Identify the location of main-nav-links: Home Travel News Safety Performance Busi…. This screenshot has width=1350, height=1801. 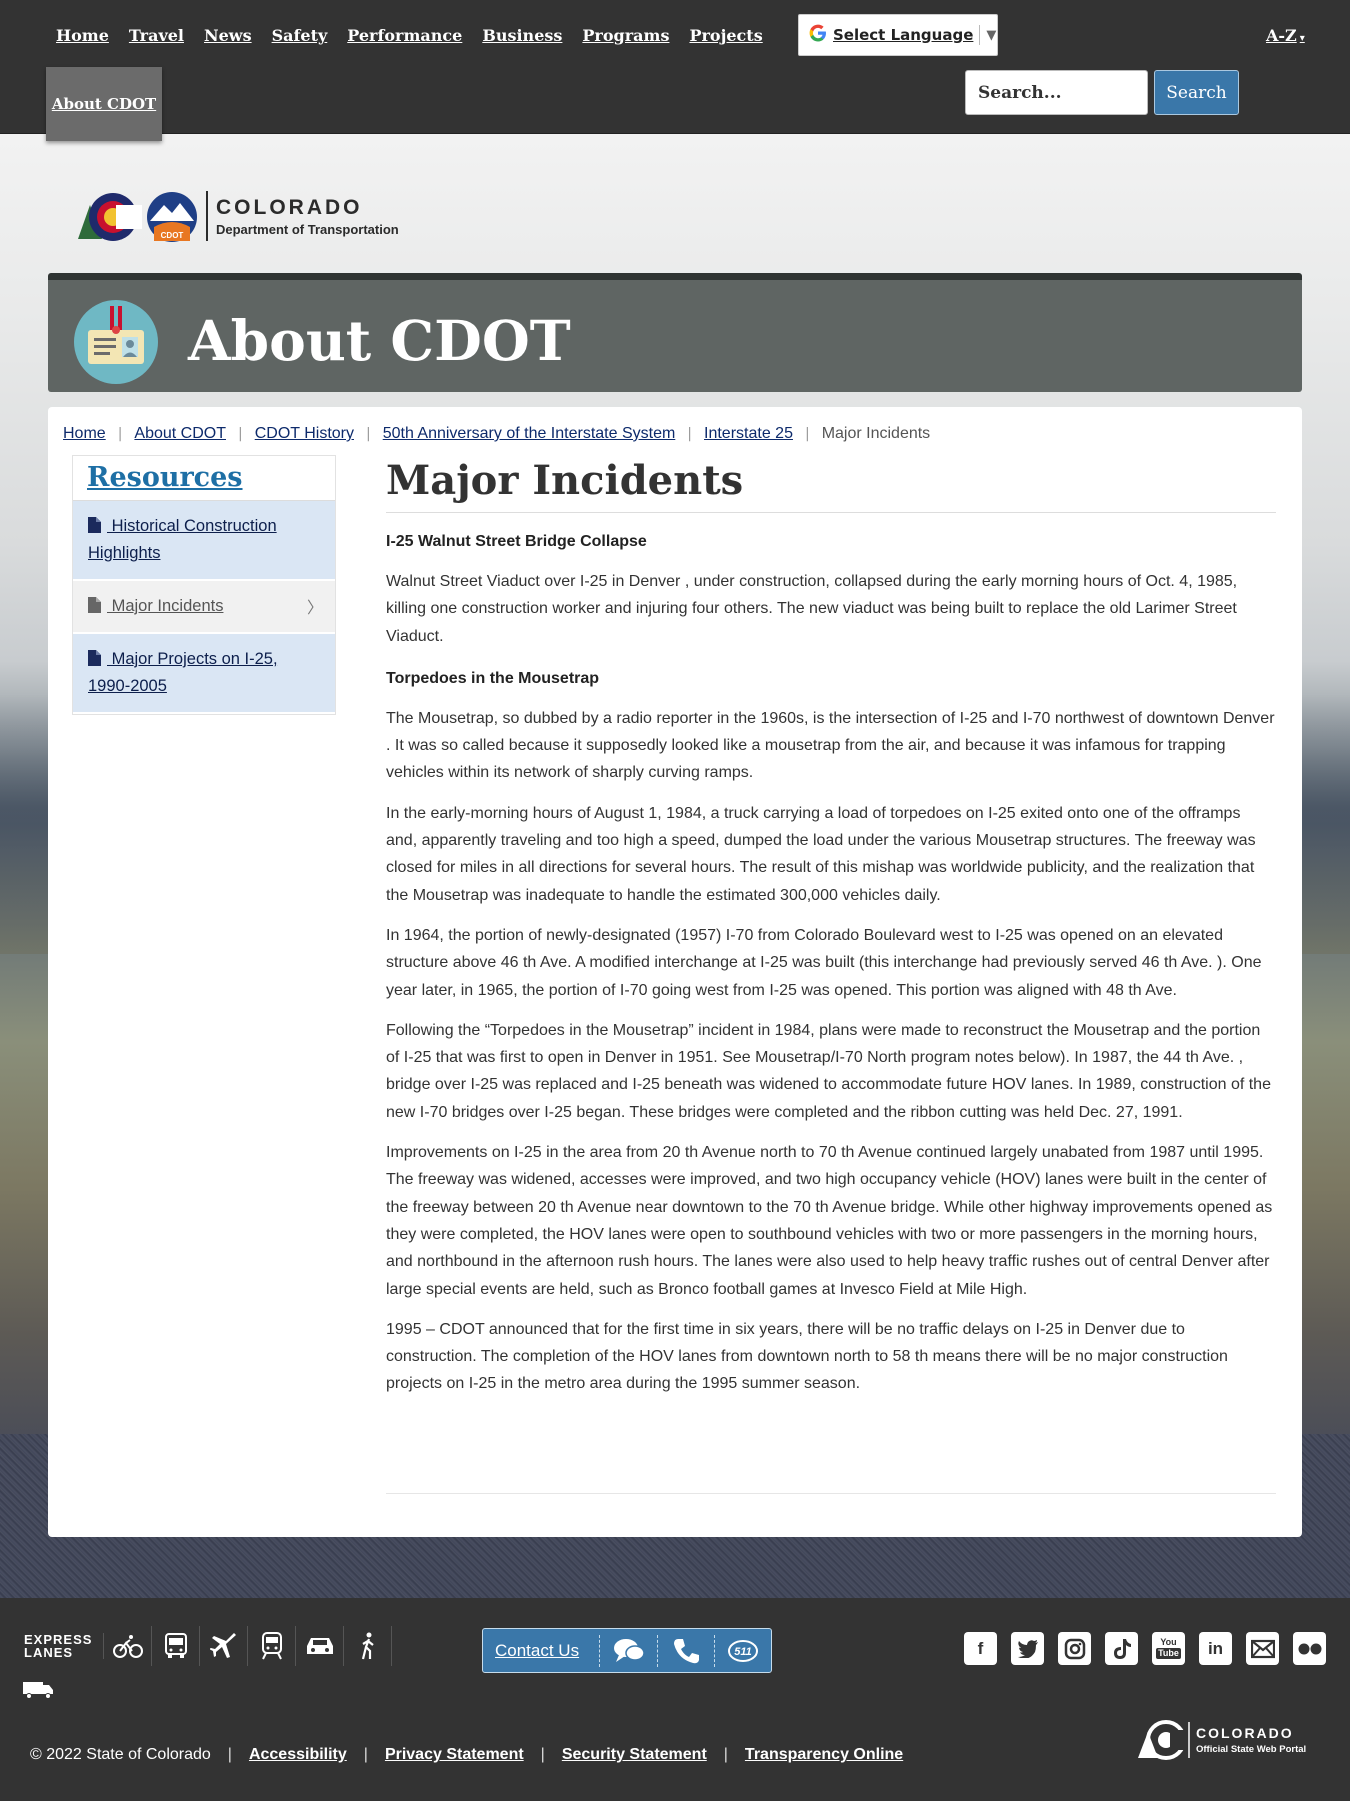
(419, 35).